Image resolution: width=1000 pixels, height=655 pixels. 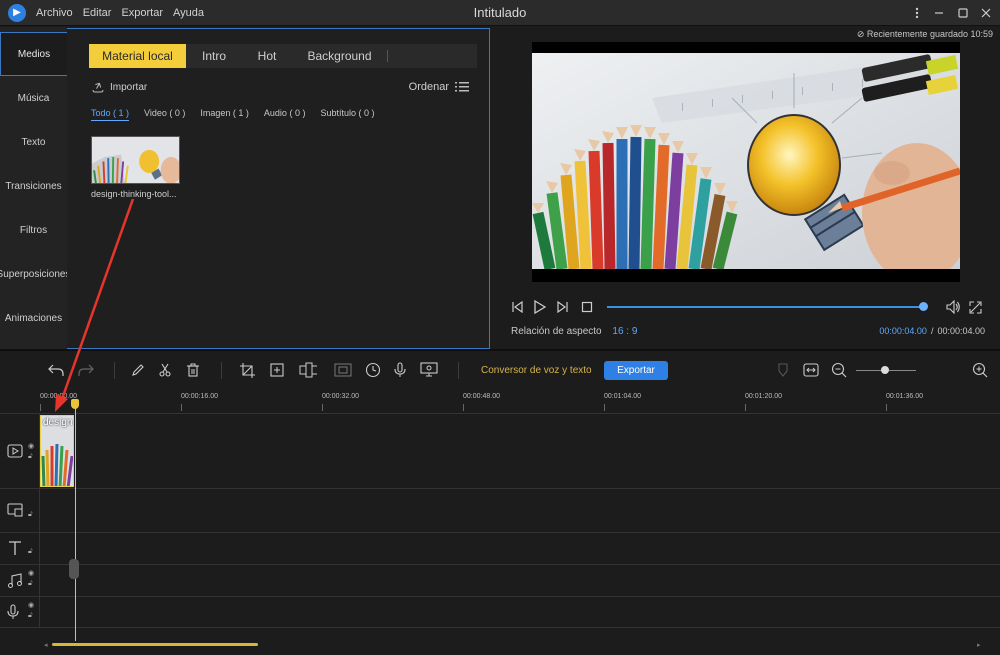 What do you see at coordinates (33, 98) in the screenshot?
I see `nav-musica: Música` at bounding box center [33, 98].